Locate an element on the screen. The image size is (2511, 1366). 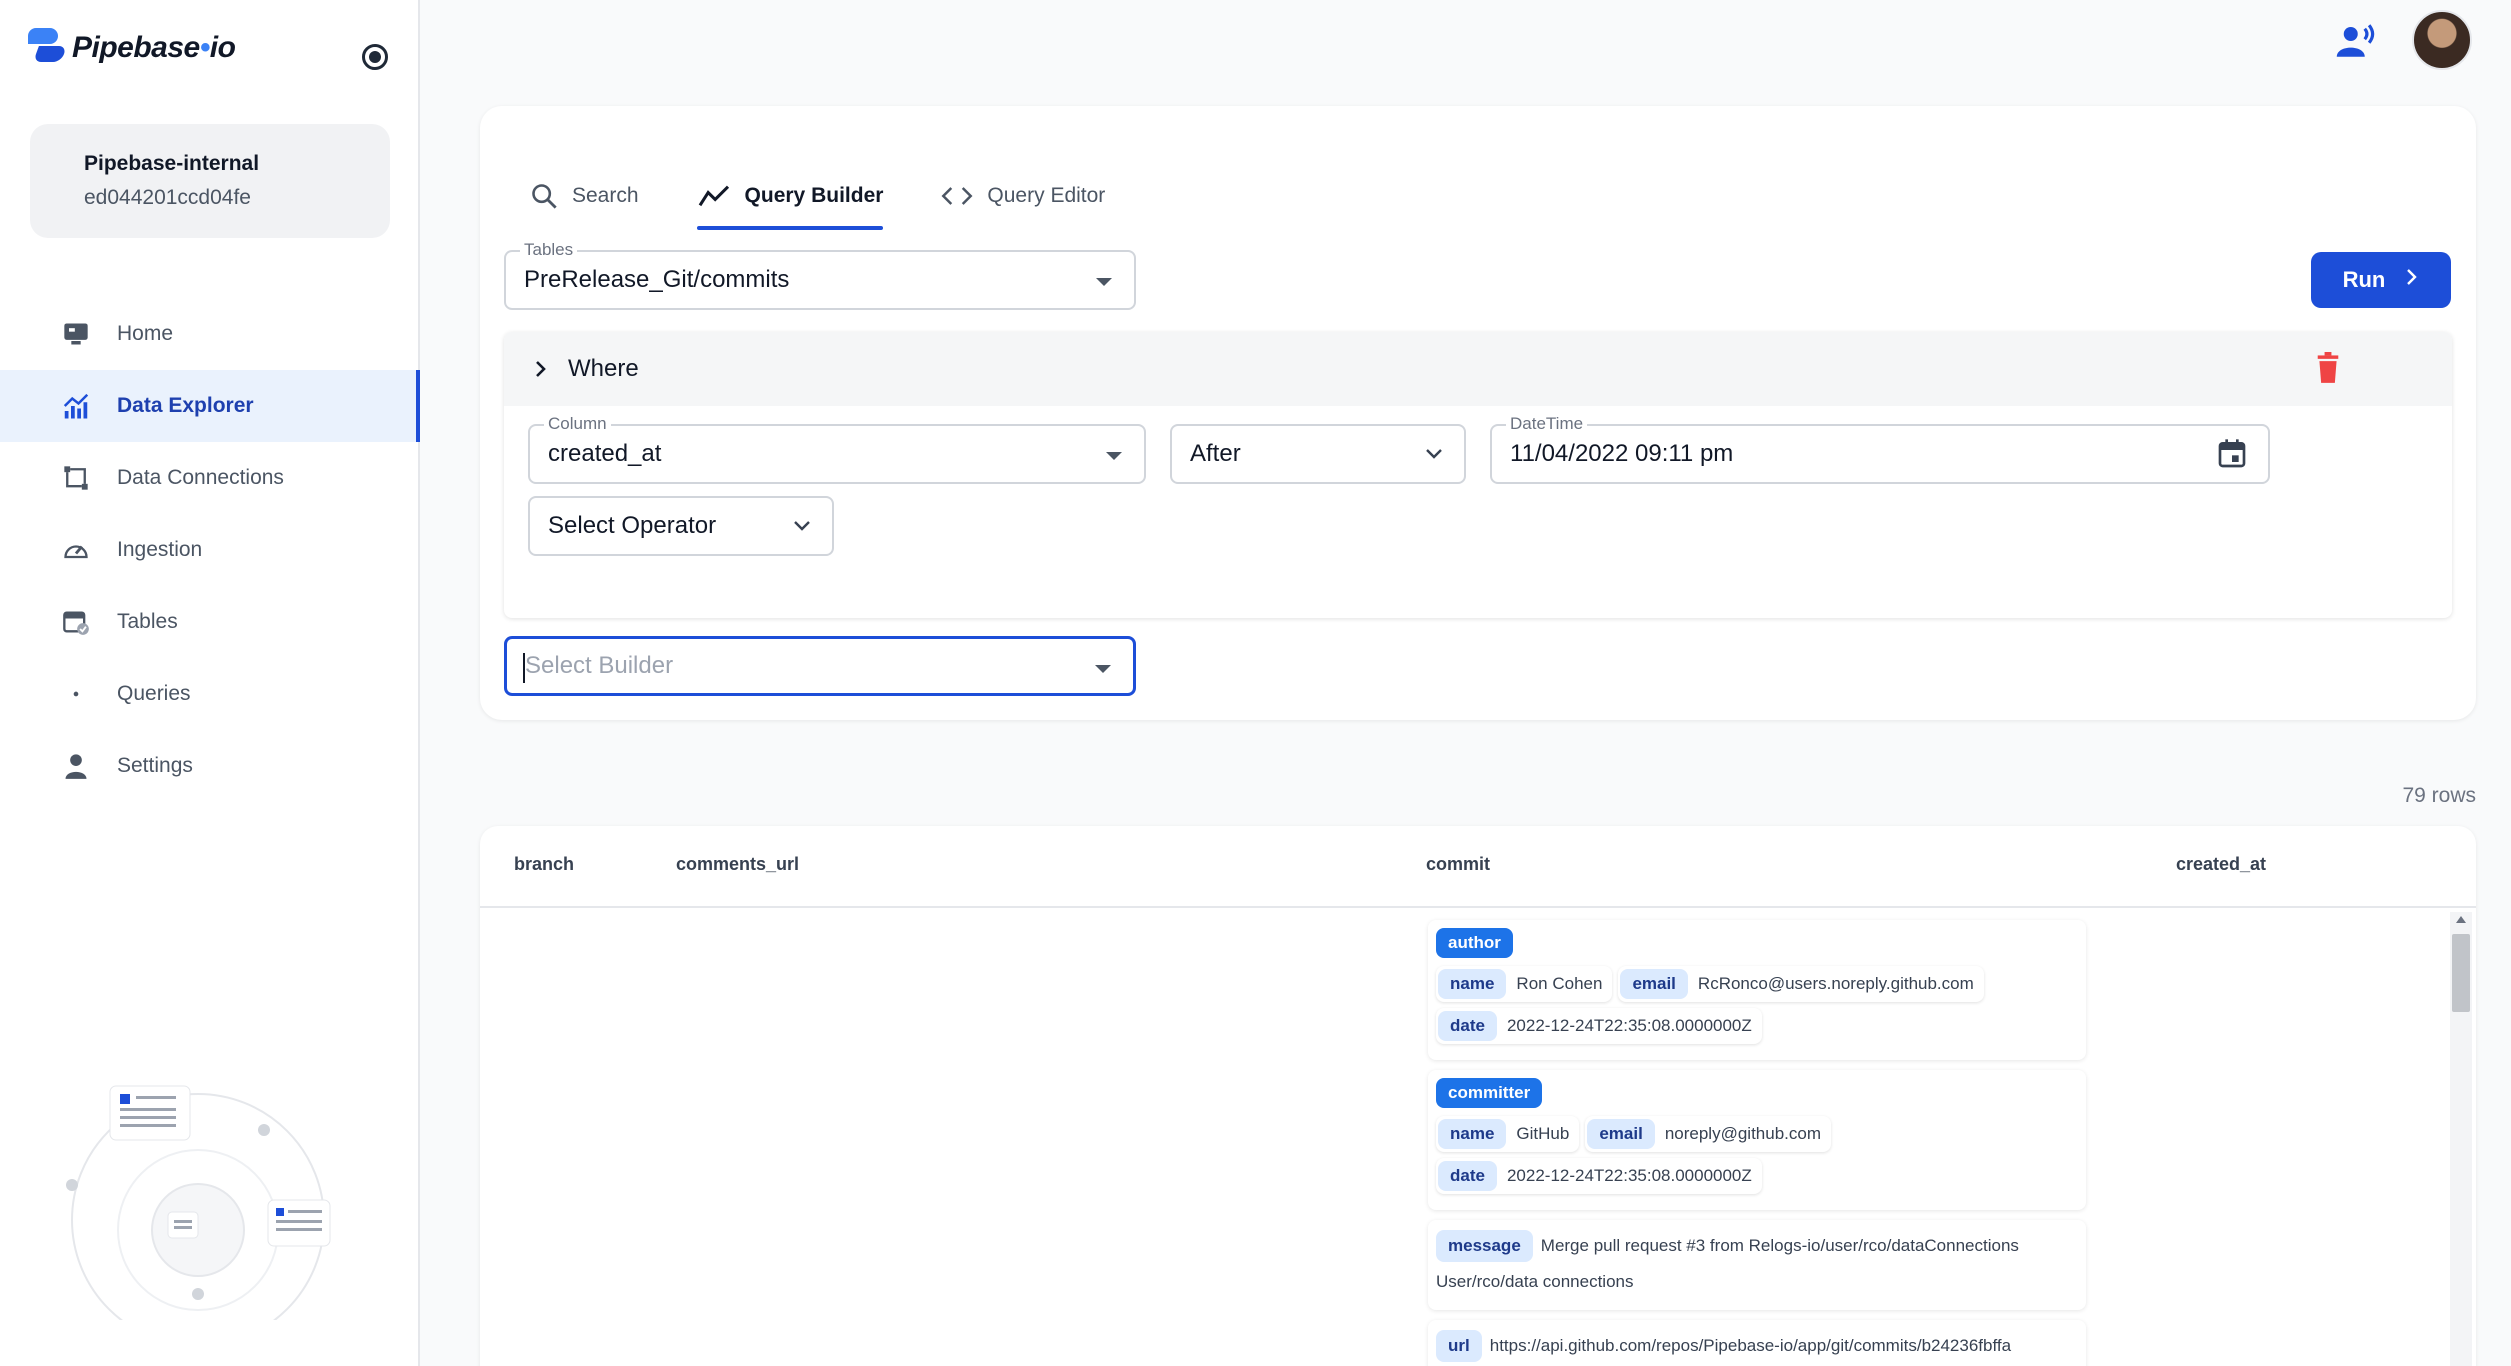
run-label: Run is located at coordinates (2364, 279).